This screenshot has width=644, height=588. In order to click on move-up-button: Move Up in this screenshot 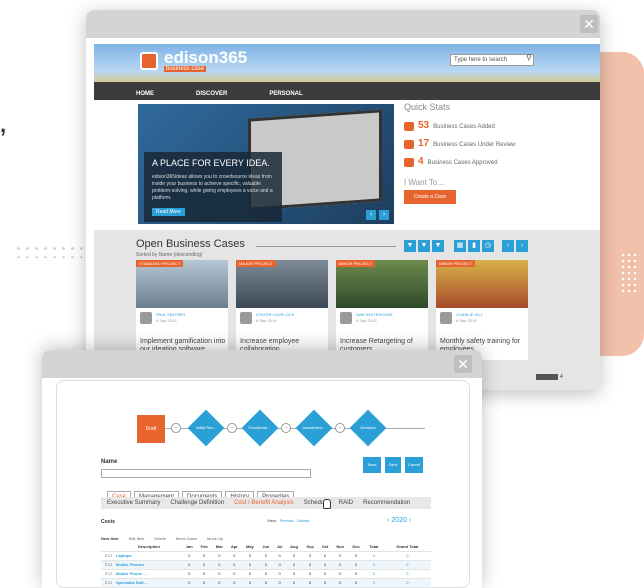, I will do `click(215, 538)`.